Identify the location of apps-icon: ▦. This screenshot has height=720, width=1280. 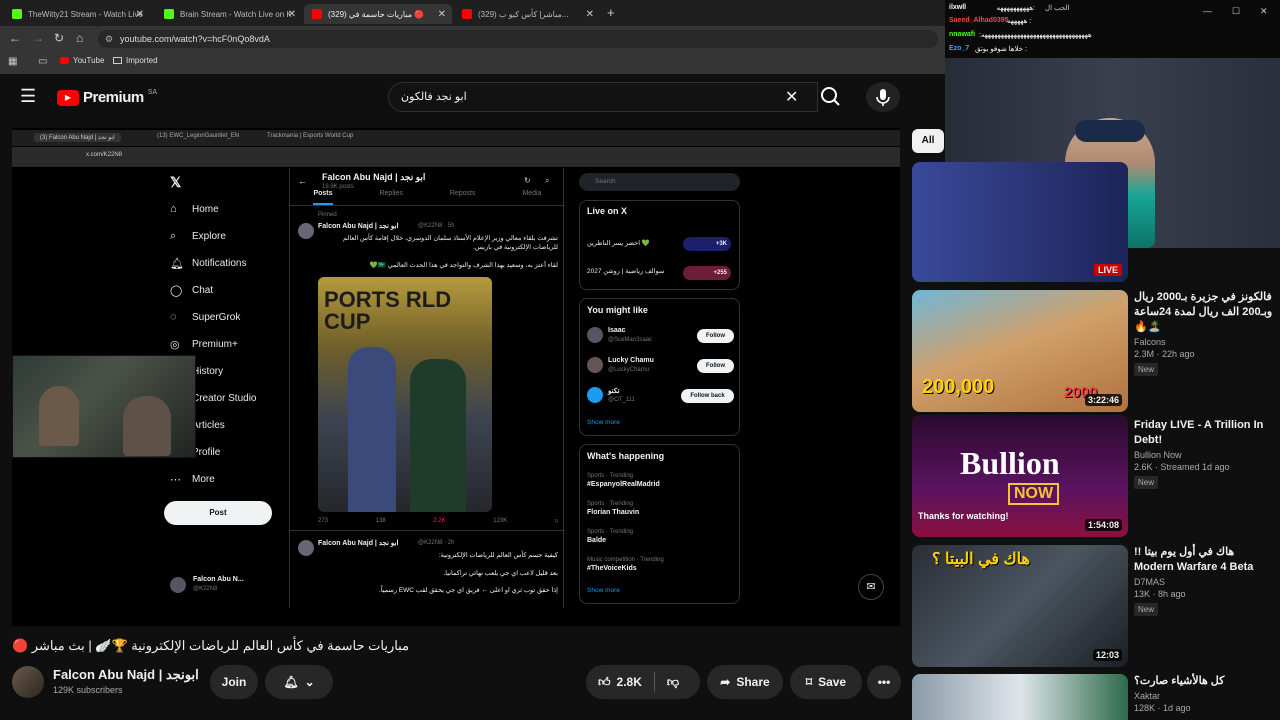
(12, 61).